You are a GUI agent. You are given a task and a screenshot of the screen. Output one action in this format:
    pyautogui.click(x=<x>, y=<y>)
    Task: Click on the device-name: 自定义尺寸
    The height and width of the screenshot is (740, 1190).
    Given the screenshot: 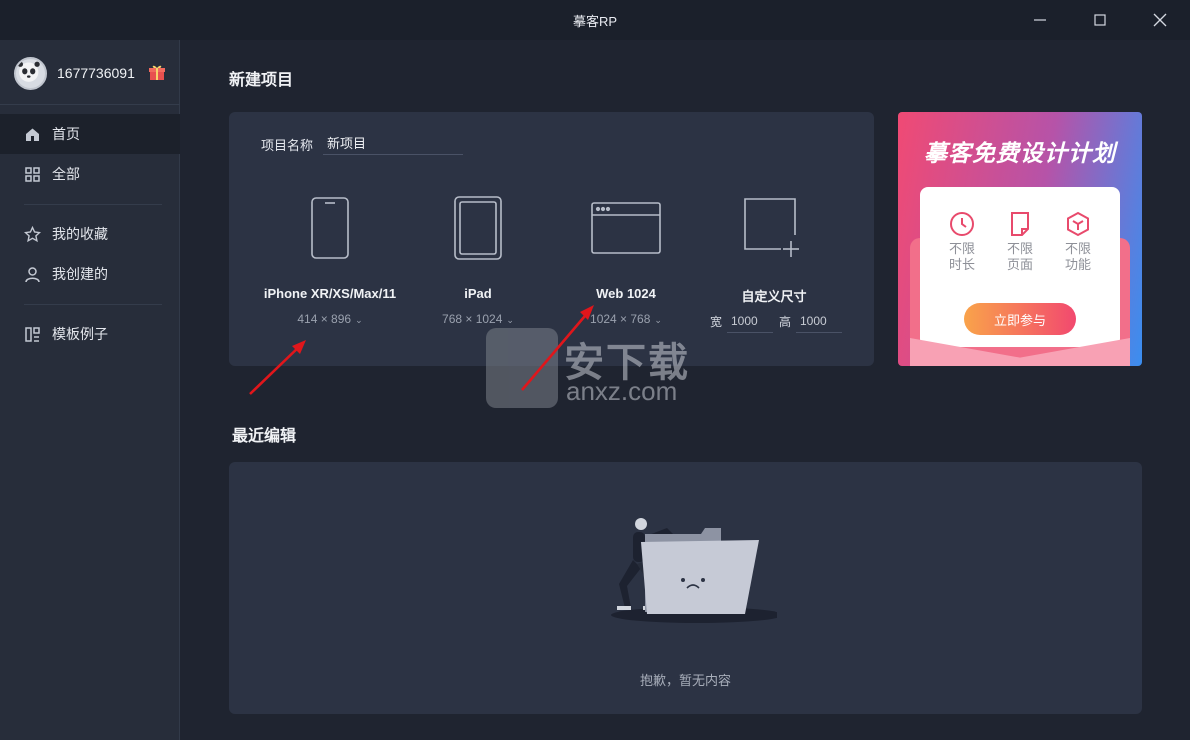 What is the action you would take?
    pyautogui.click(x=774, y=296)
    